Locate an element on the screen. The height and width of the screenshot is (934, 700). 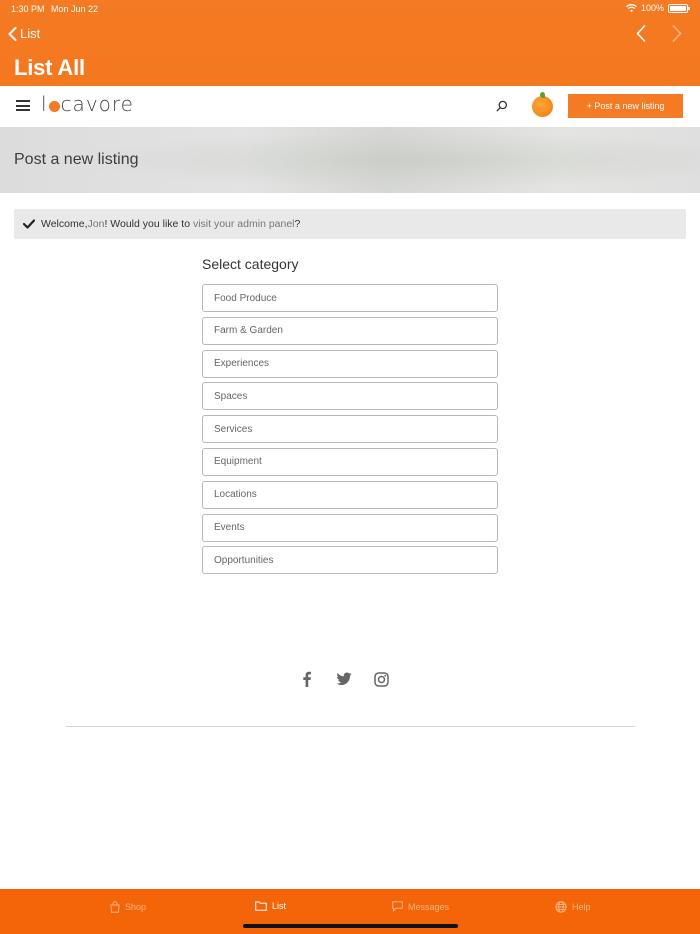
logo-orange-dot is located at coordinates (54, 106).